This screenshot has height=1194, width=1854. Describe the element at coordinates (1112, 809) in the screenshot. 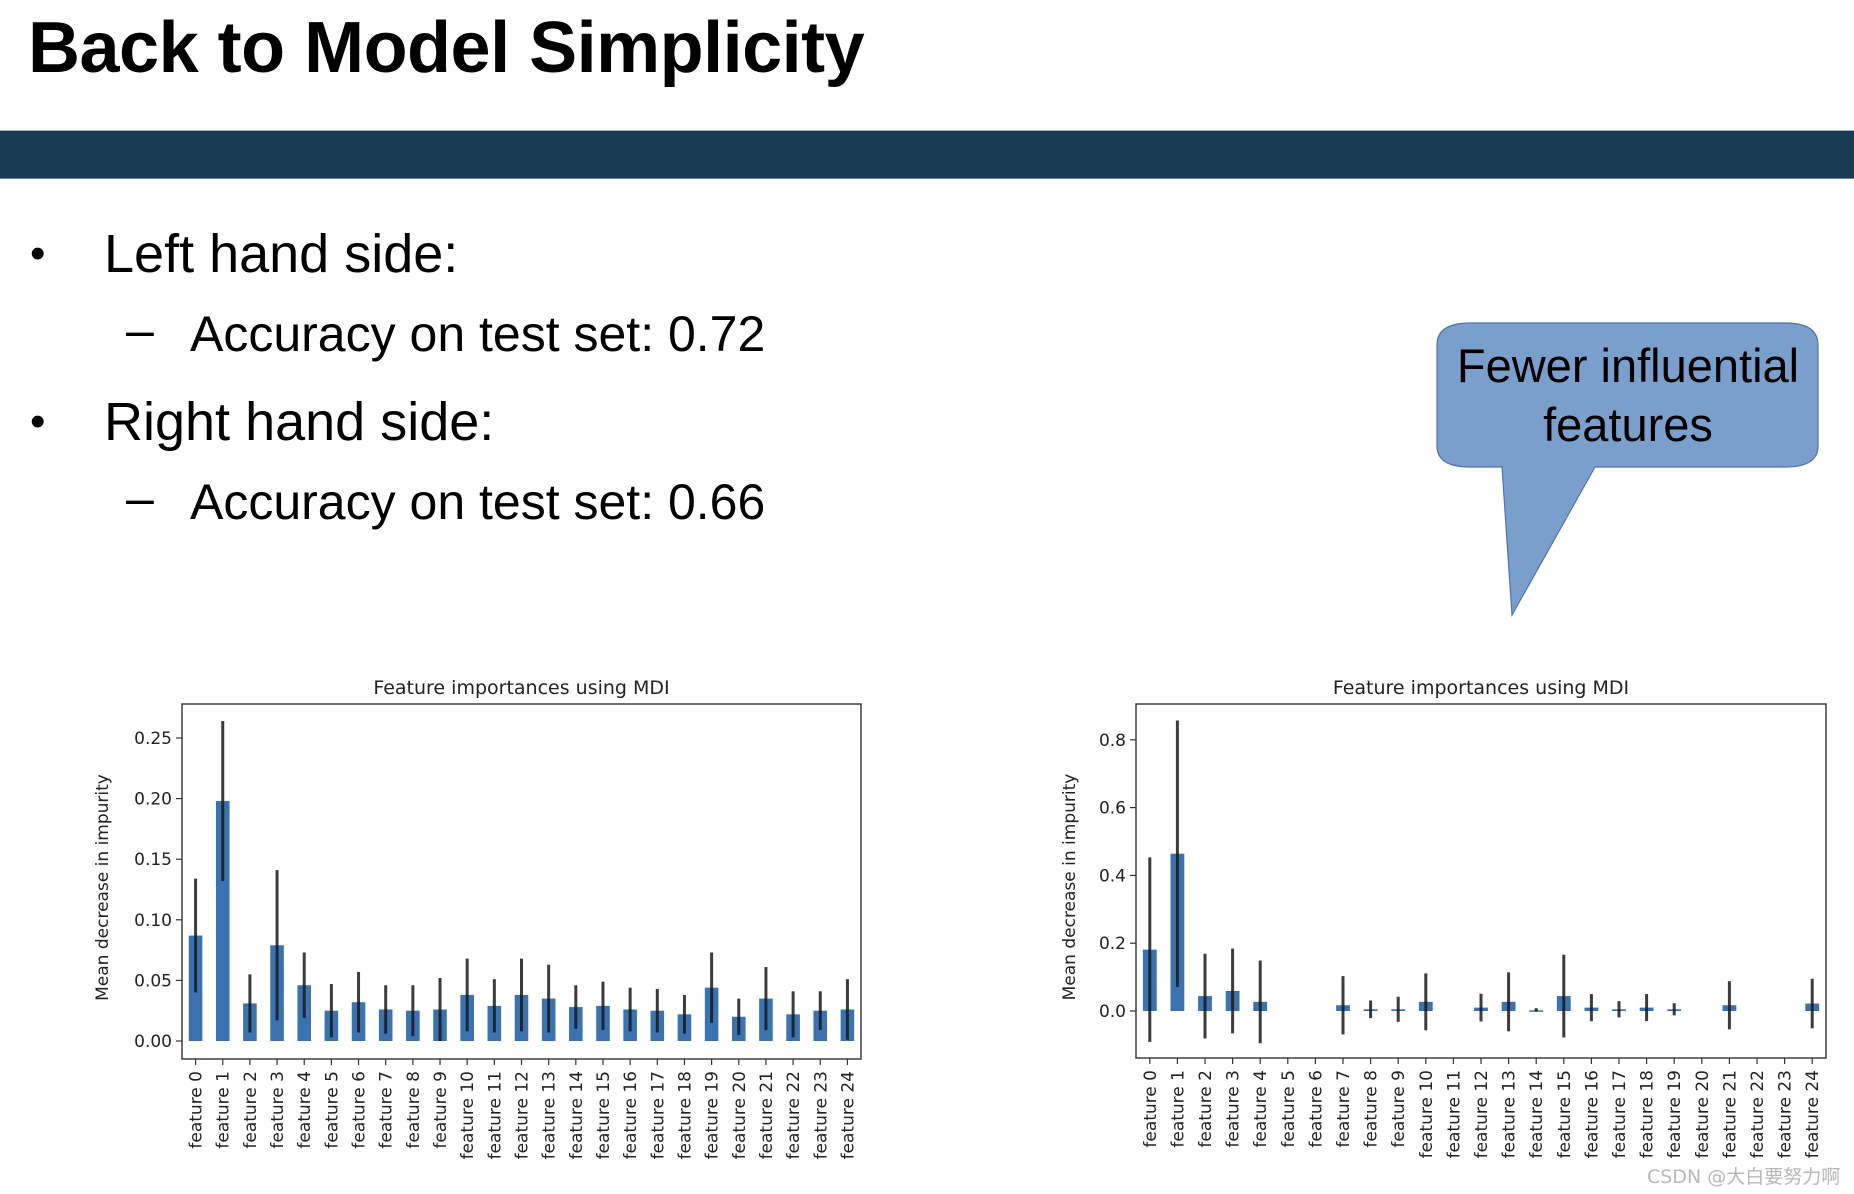

I see `y-tick-label: 0.6` at that location.